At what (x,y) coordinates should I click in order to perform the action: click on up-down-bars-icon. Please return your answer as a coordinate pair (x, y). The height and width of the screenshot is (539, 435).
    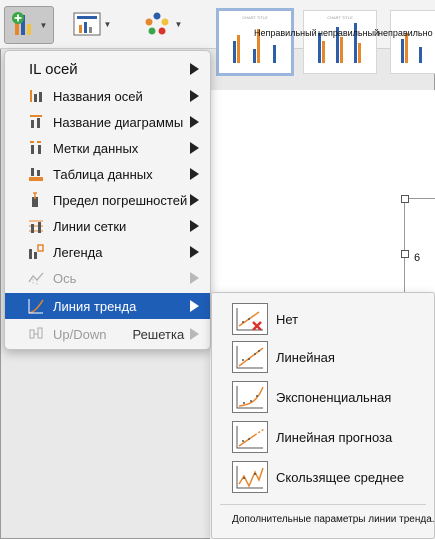
    Looking at the image, I should click on (36, 334).